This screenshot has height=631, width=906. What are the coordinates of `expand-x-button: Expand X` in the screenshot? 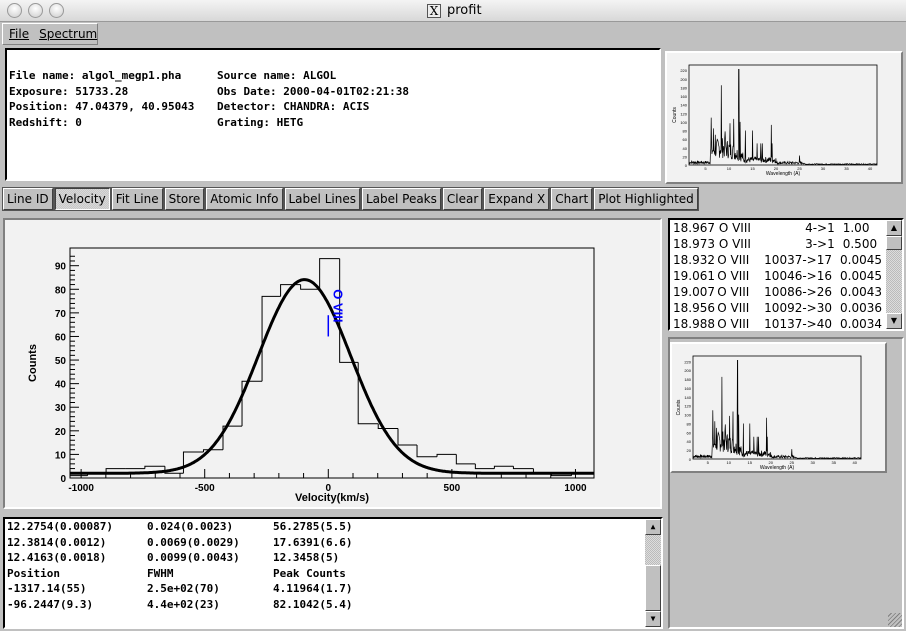 It's located at (517, 199).